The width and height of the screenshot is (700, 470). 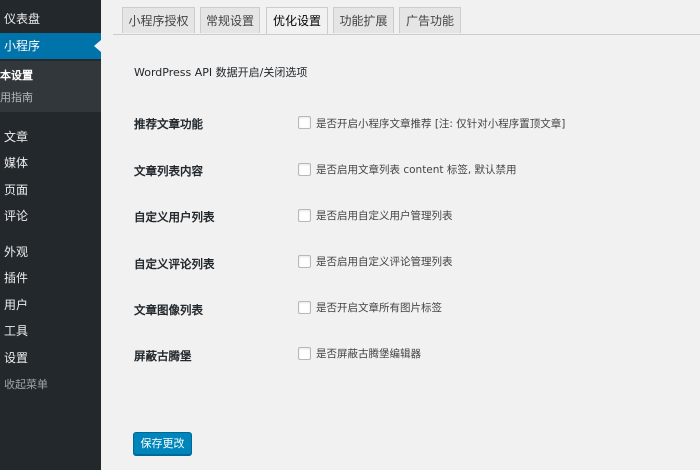 I want to click on option-label-custom-comments: 自定义评论列表, so click(x=174, y=264).